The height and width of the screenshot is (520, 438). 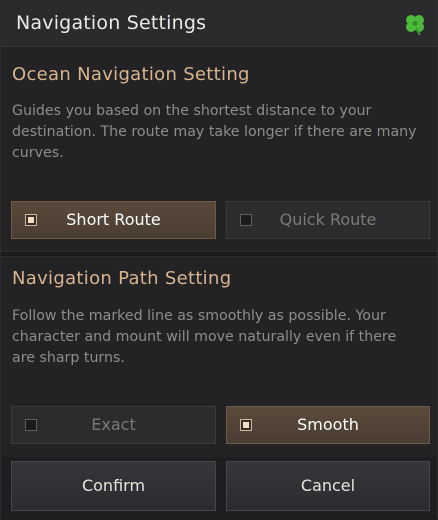 What do you see at coordinates (219, 24) in the screenshot?
I see `title-bar: Navigation Settings` at bounding box center [219, 24].